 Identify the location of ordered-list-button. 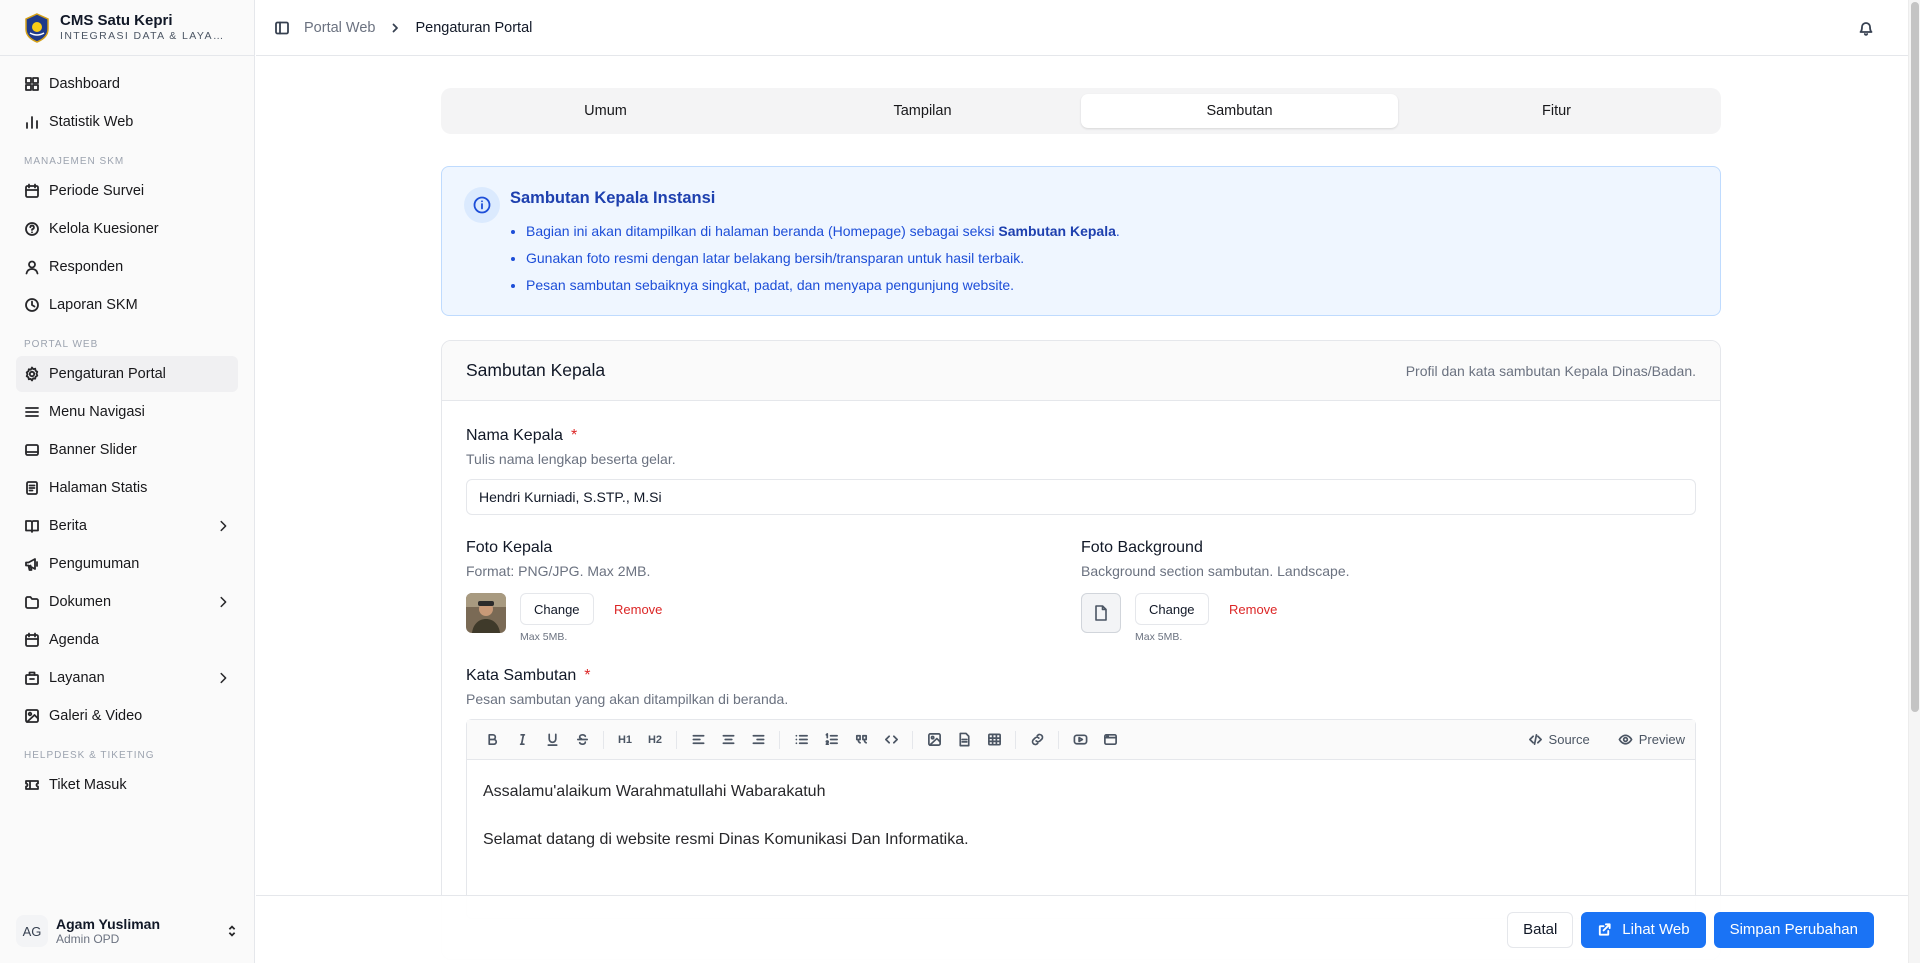
(831, 740).